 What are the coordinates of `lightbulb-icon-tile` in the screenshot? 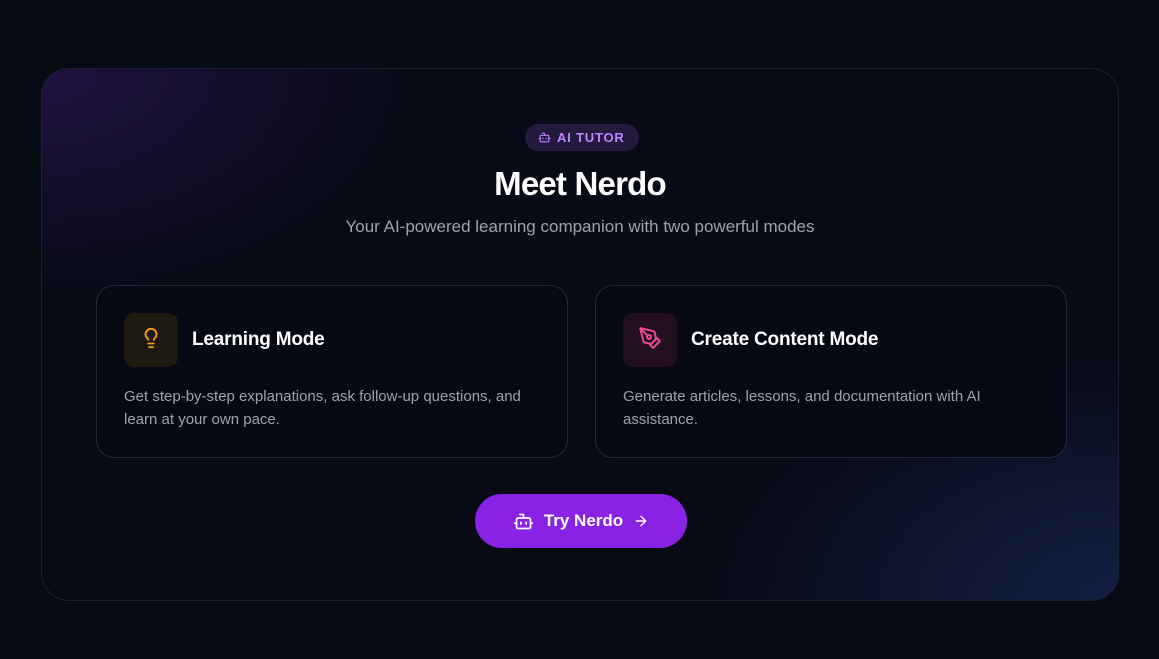 It's located at (151, 340).